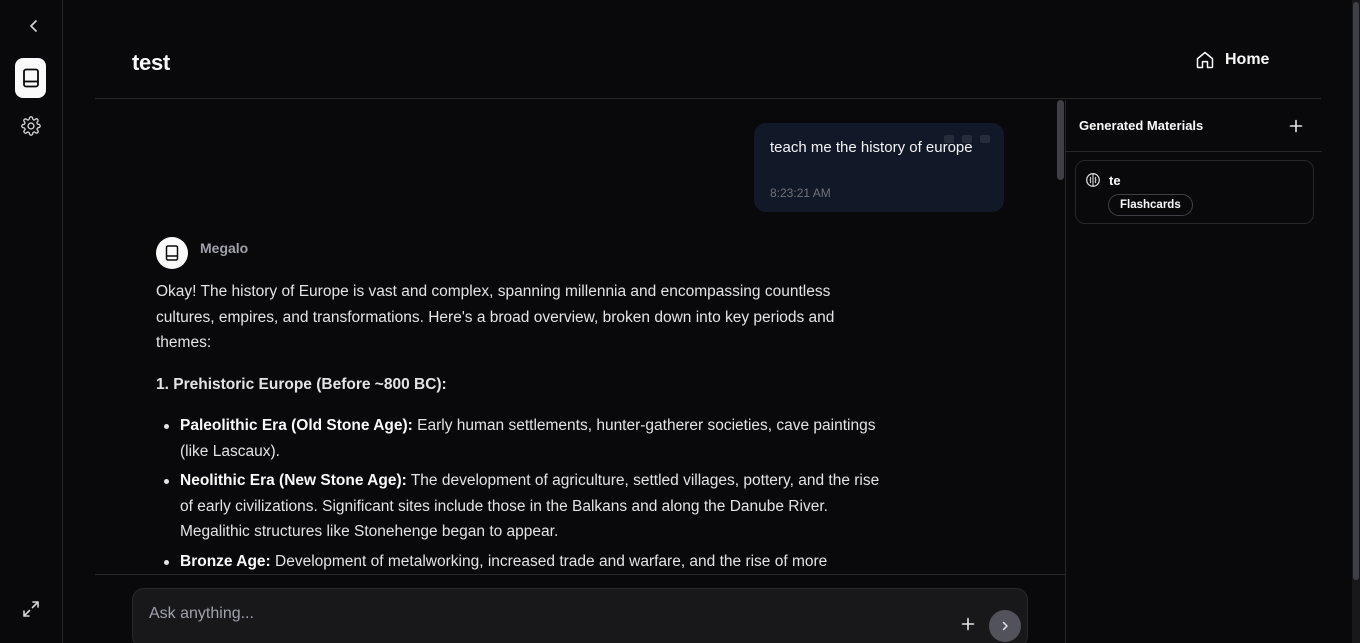 This screenshot has width=1360, height=643. What do you see at coordinates (224, 248) in the screenshot?
I see `bot-name: Megalo` at bounding box center [224, 248].